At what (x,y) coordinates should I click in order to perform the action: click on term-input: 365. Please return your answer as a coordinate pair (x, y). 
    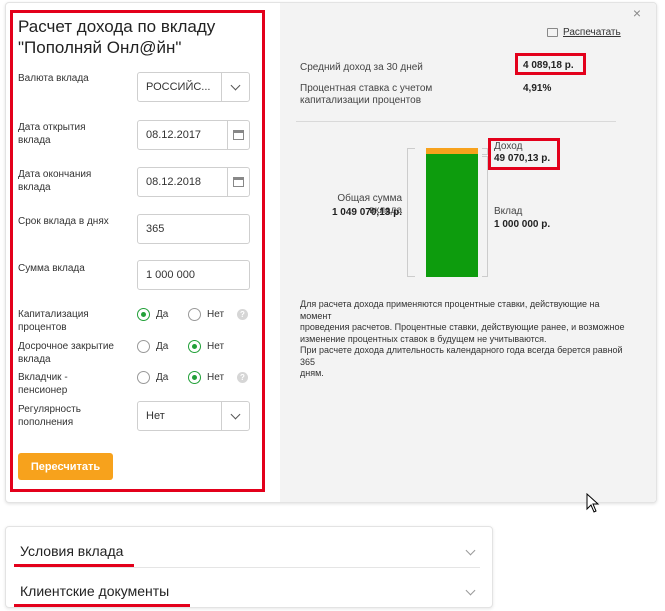
    Looking at the image, I should click on (193, 229).